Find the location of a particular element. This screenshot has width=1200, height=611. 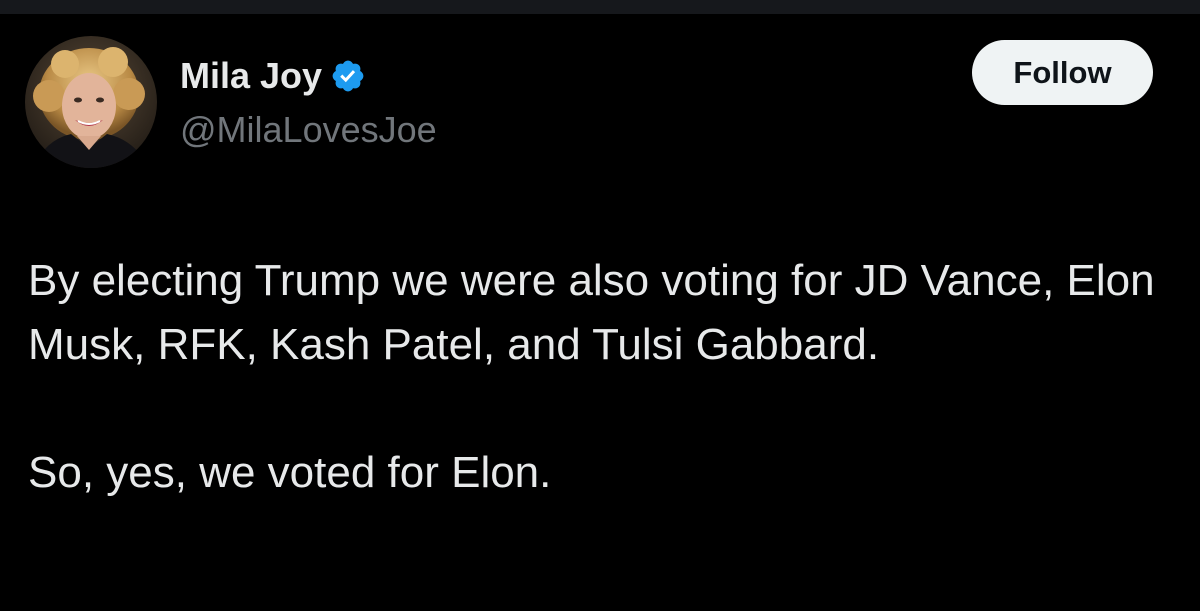

profile-photo-icon is located at coordinates (91, 102).